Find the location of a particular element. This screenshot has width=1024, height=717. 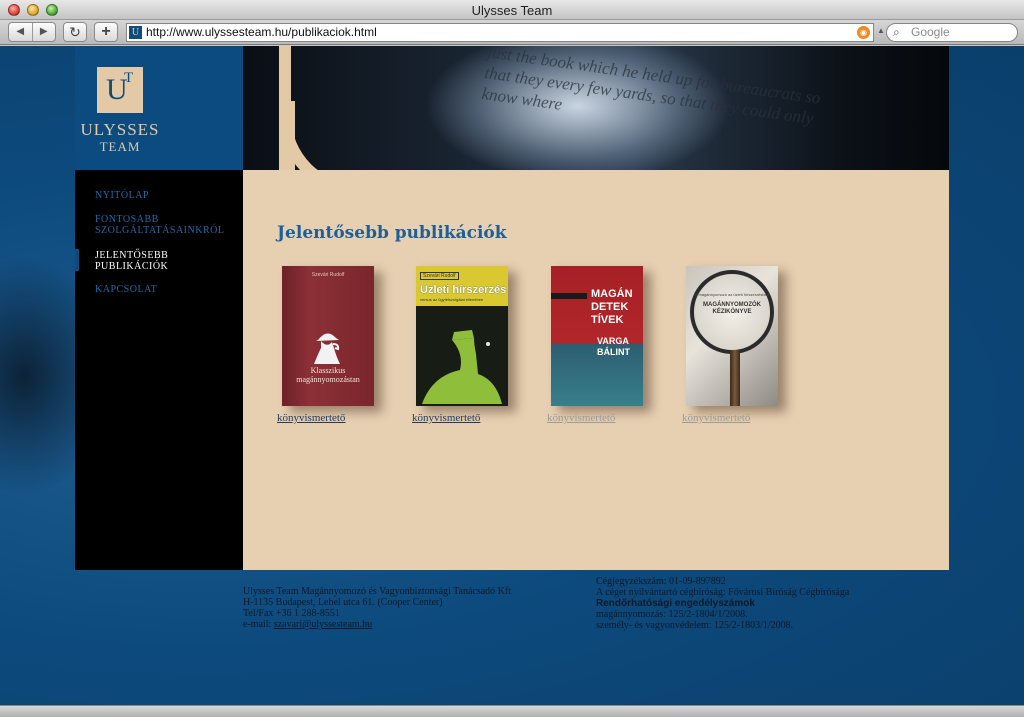

spy-figure-icon is located at coordinates (462, 367).